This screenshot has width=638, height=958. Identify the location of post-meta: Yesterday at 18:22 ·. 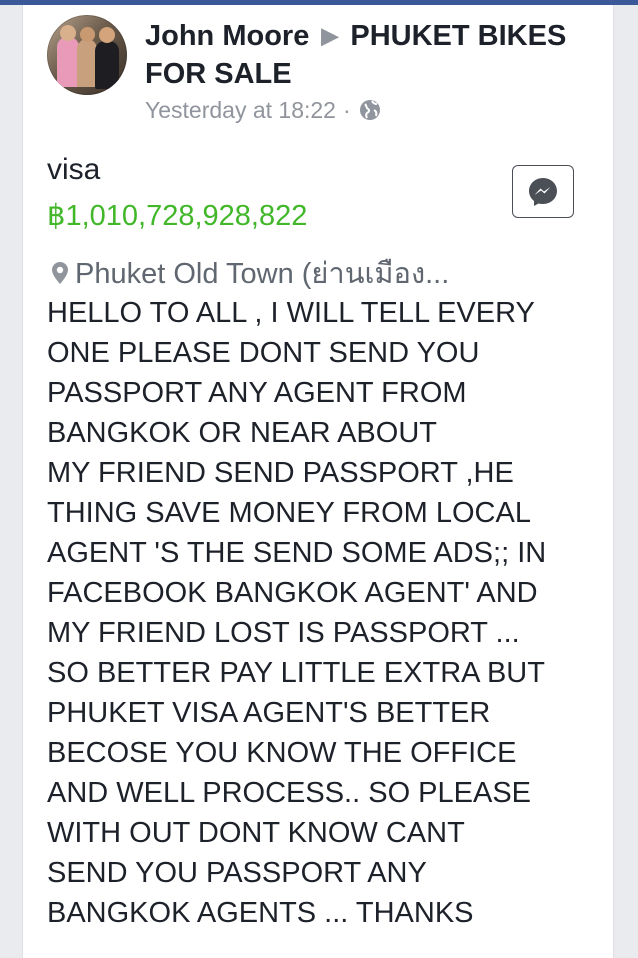
(263, 110).